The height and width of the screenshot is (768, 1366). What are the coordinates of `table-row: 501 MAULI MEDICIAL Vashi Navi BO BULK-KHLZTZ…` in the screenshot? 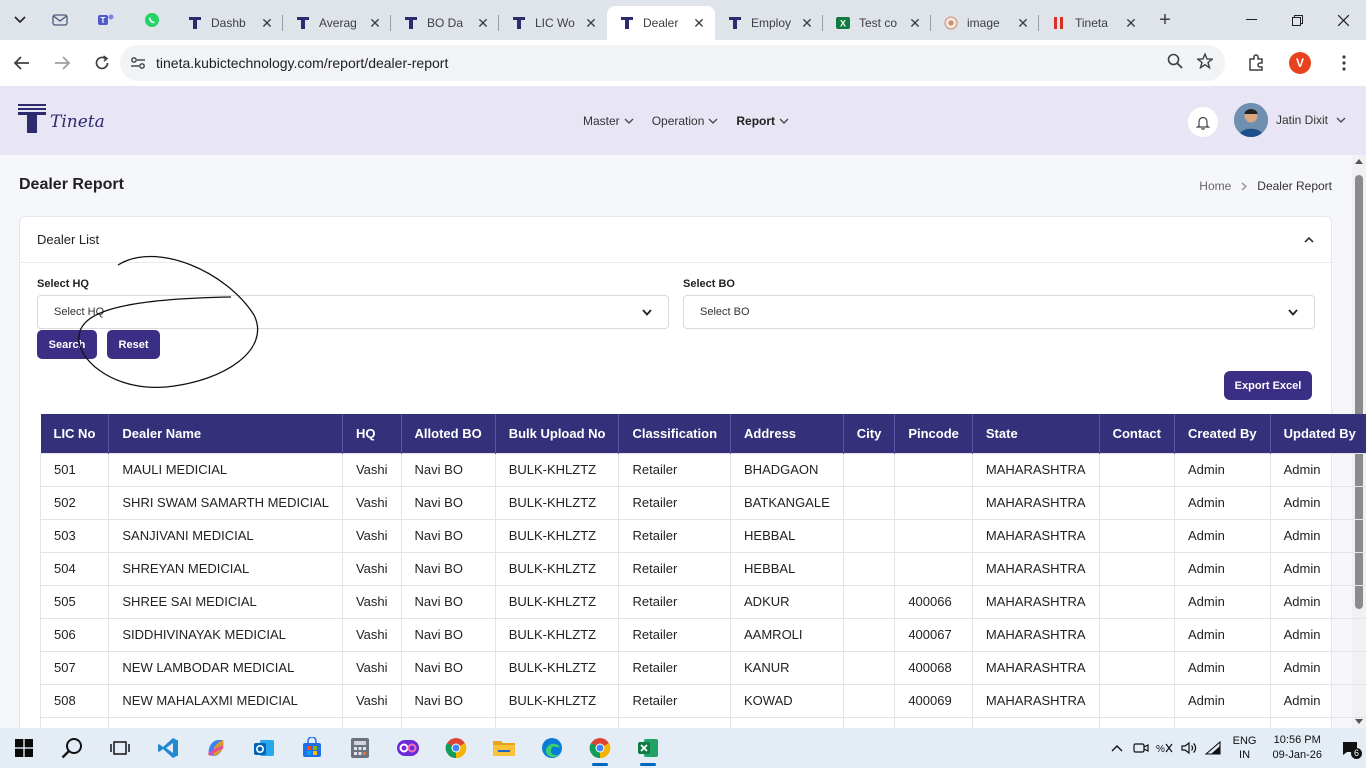 It's located at (702, 469).